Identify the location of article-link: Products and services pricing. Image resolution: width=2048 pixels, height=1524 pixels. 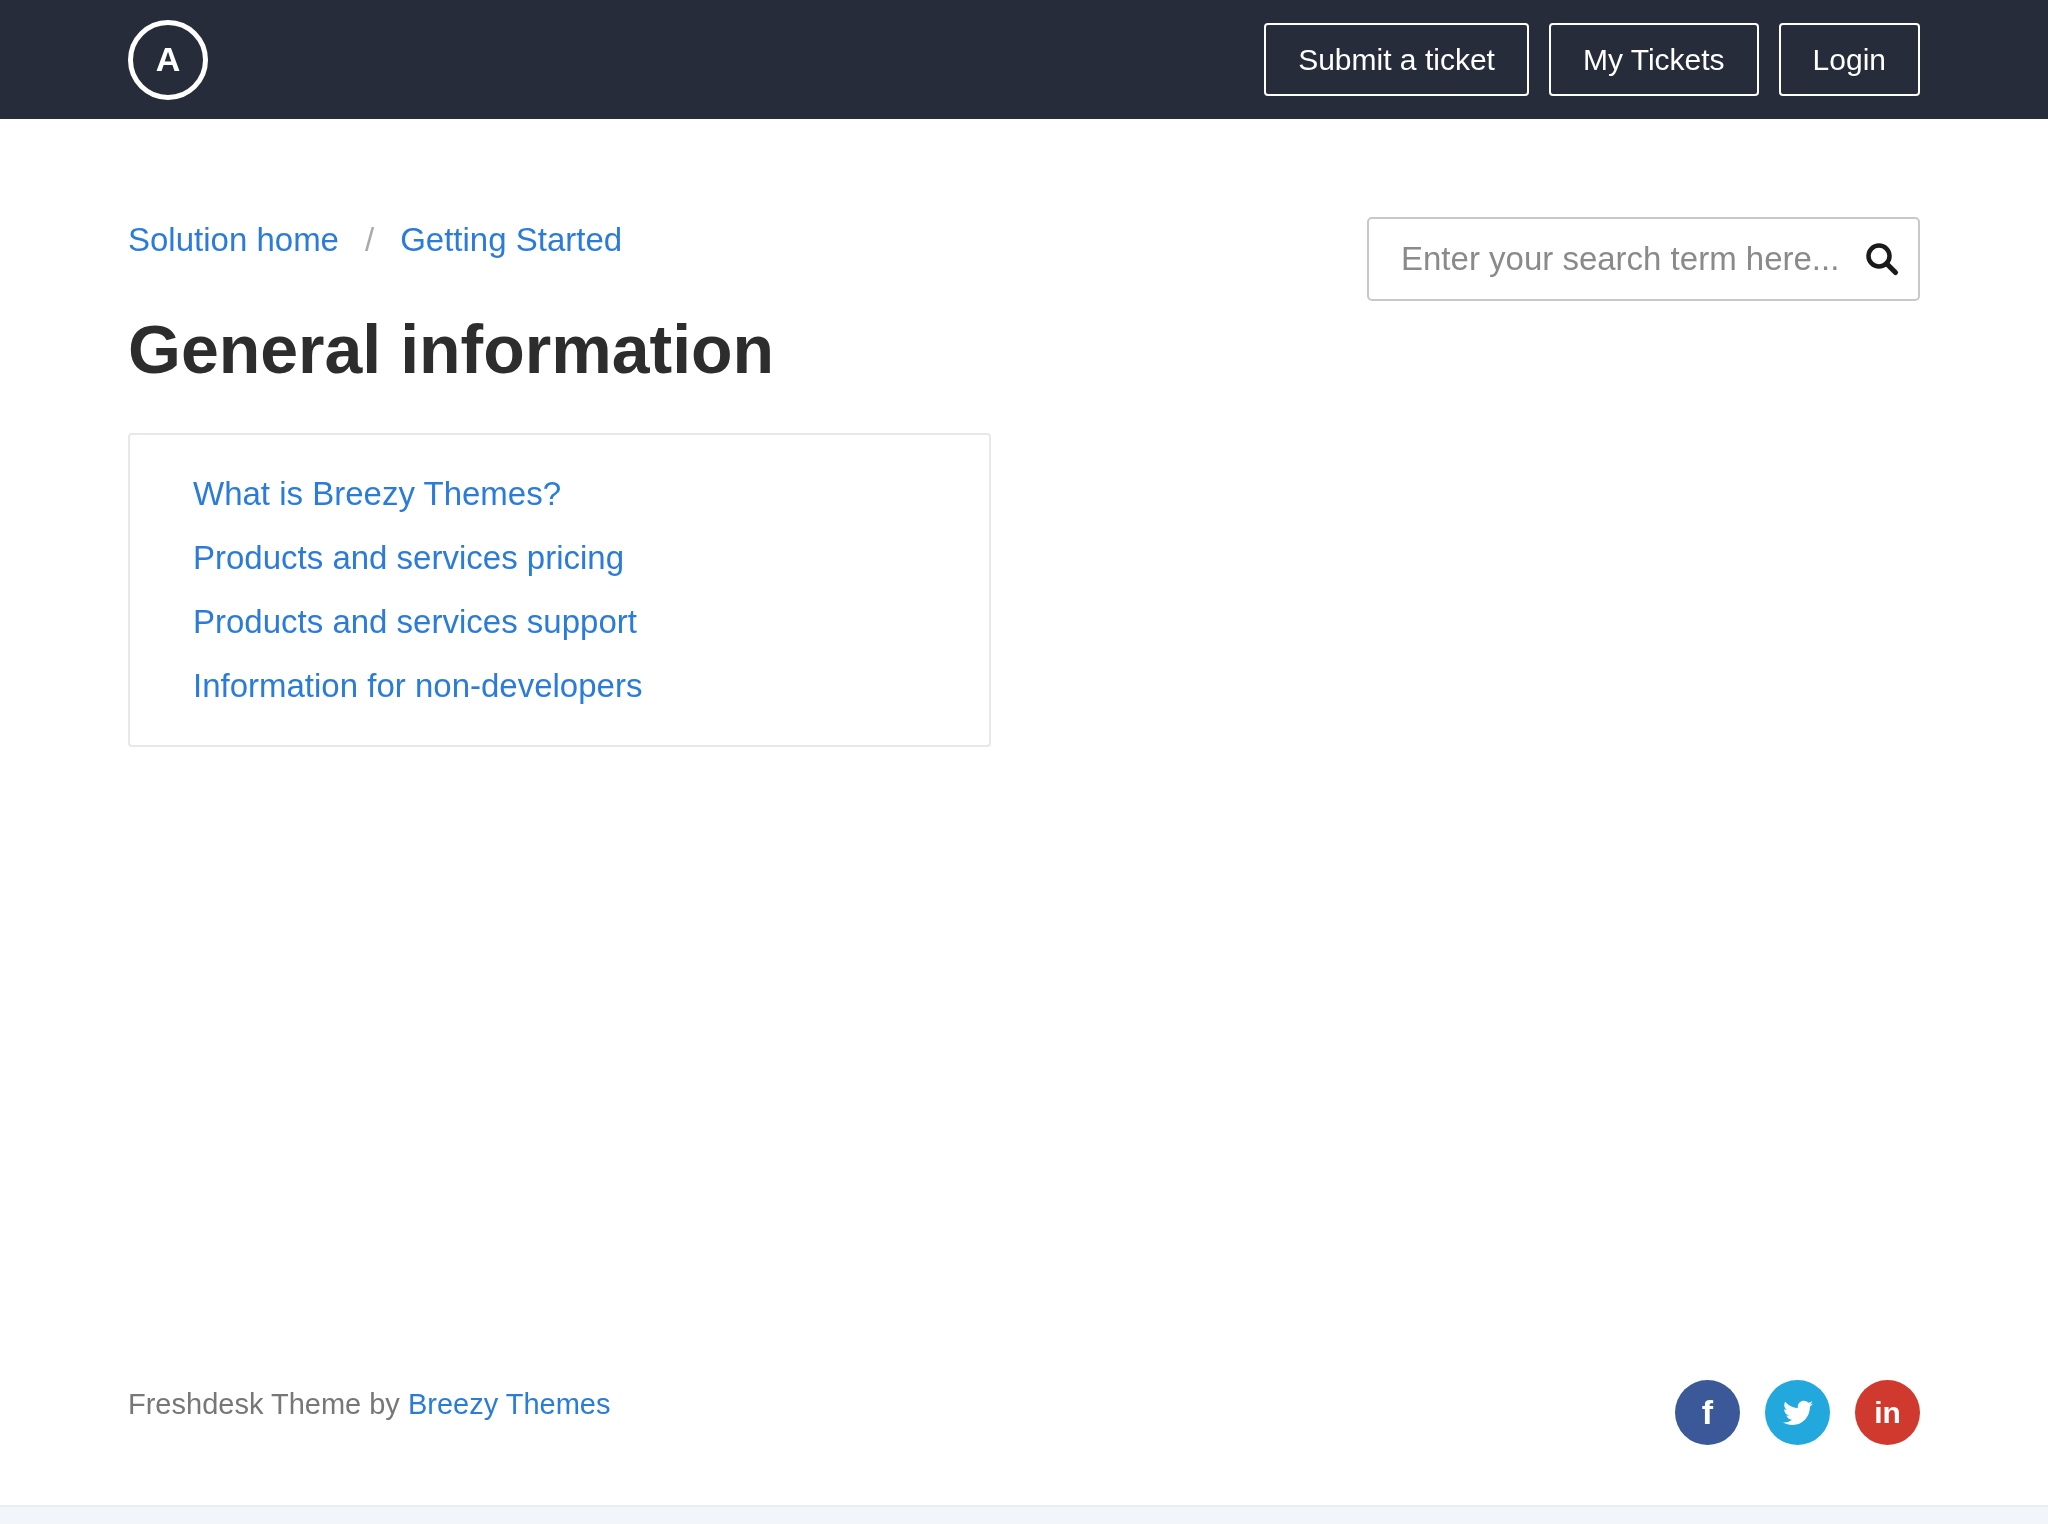
(409, 557).